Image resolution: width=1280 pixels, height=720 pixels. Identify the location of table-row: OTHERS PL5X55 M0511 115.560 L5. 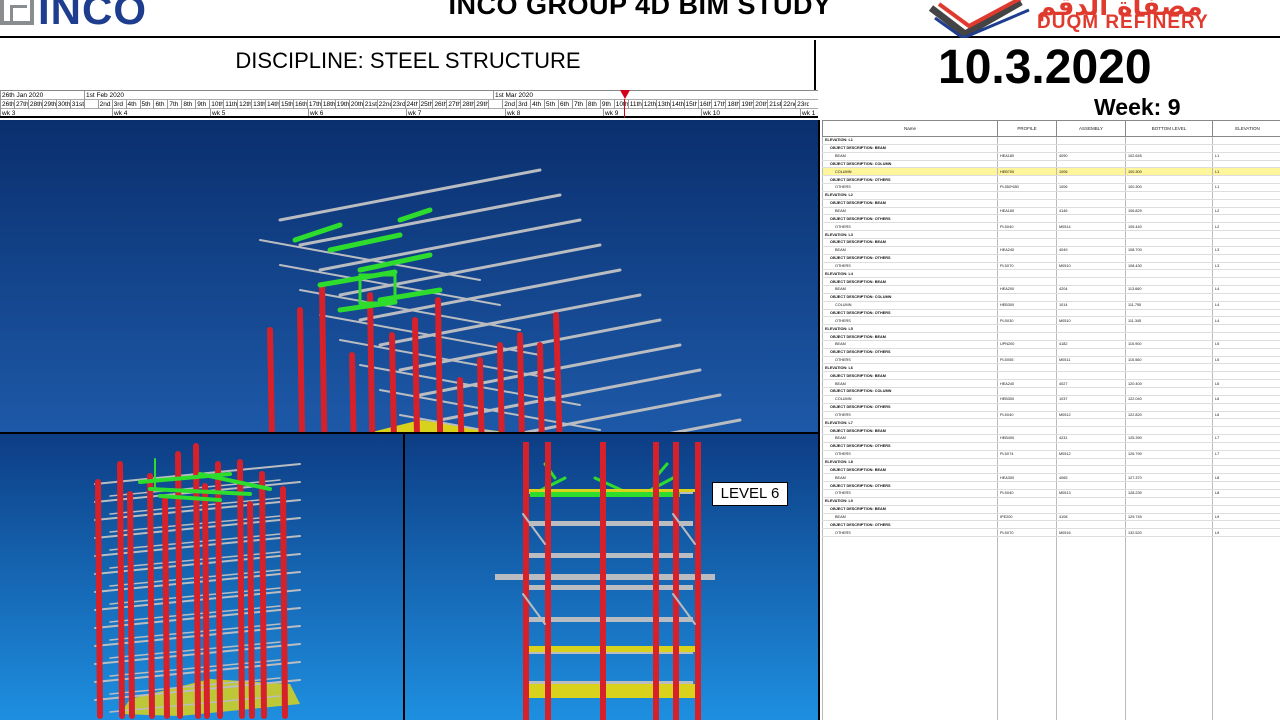
(1051, 360).